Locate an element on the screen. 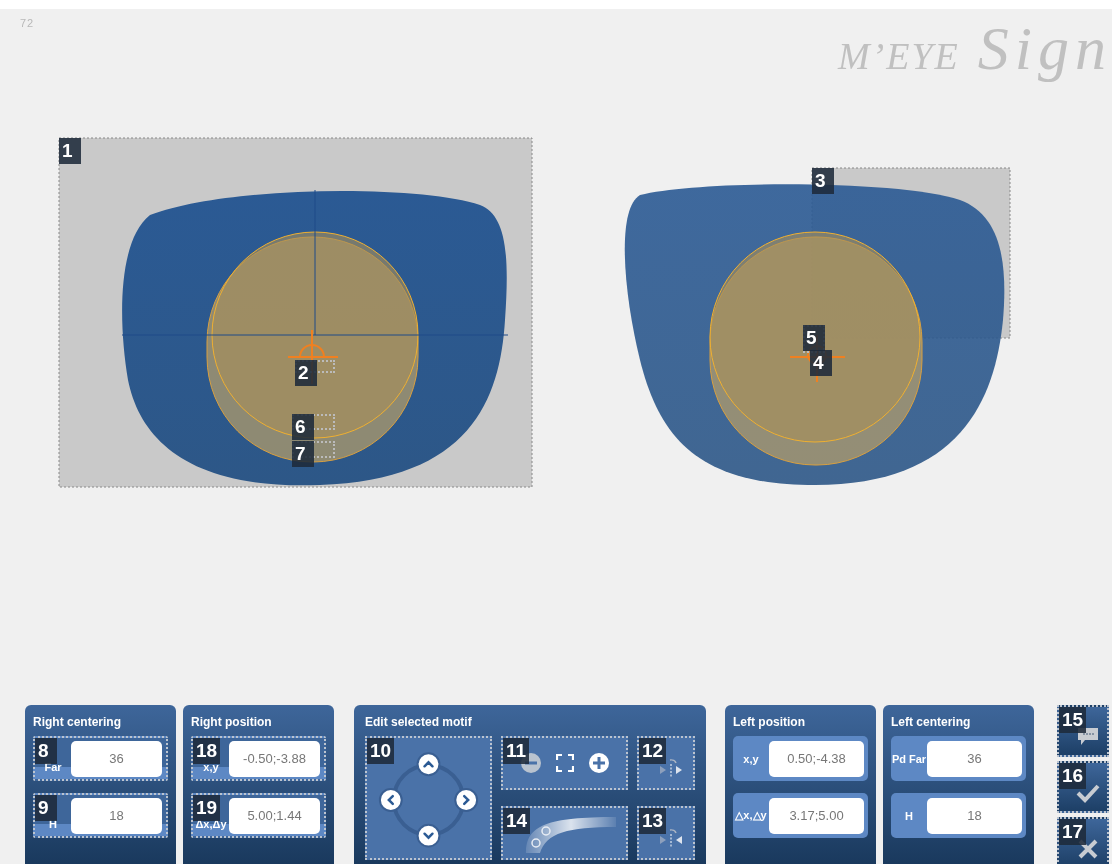  marker-badge: 5 is located at coordinates (814, 338).